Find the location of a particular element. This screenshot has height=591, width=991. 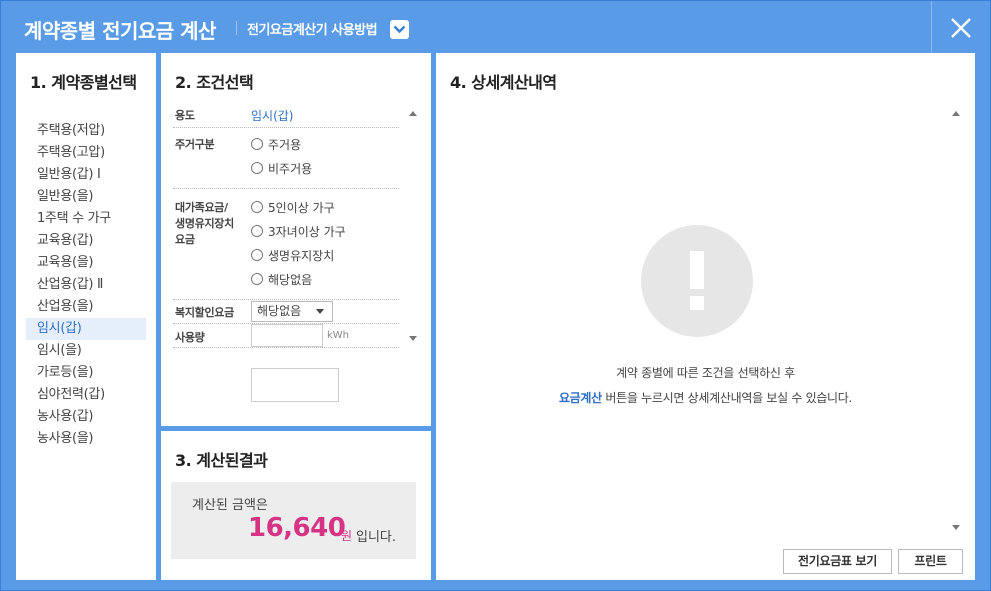

result-unit: 원 is located at coordinates (347, 536).